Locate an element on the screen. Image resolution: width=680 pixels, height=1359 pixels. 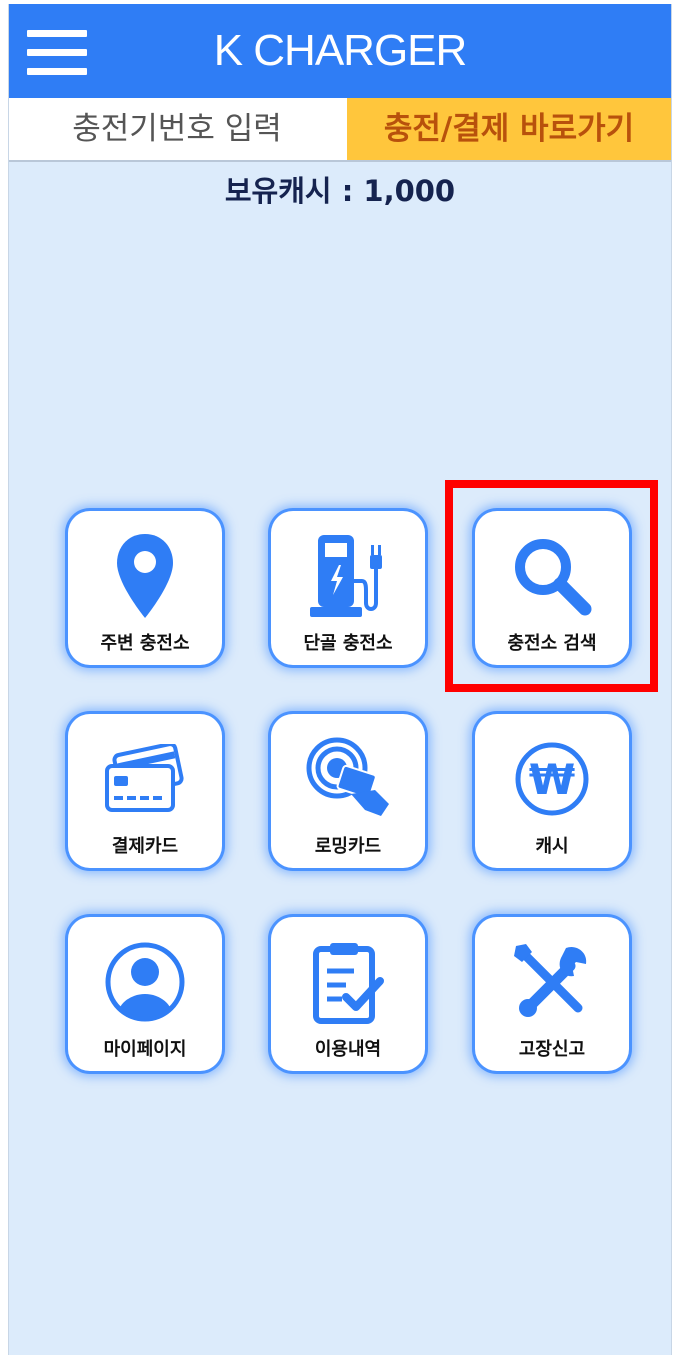
menu-label: 충전소 검색 is located at coordinates (552, 643).